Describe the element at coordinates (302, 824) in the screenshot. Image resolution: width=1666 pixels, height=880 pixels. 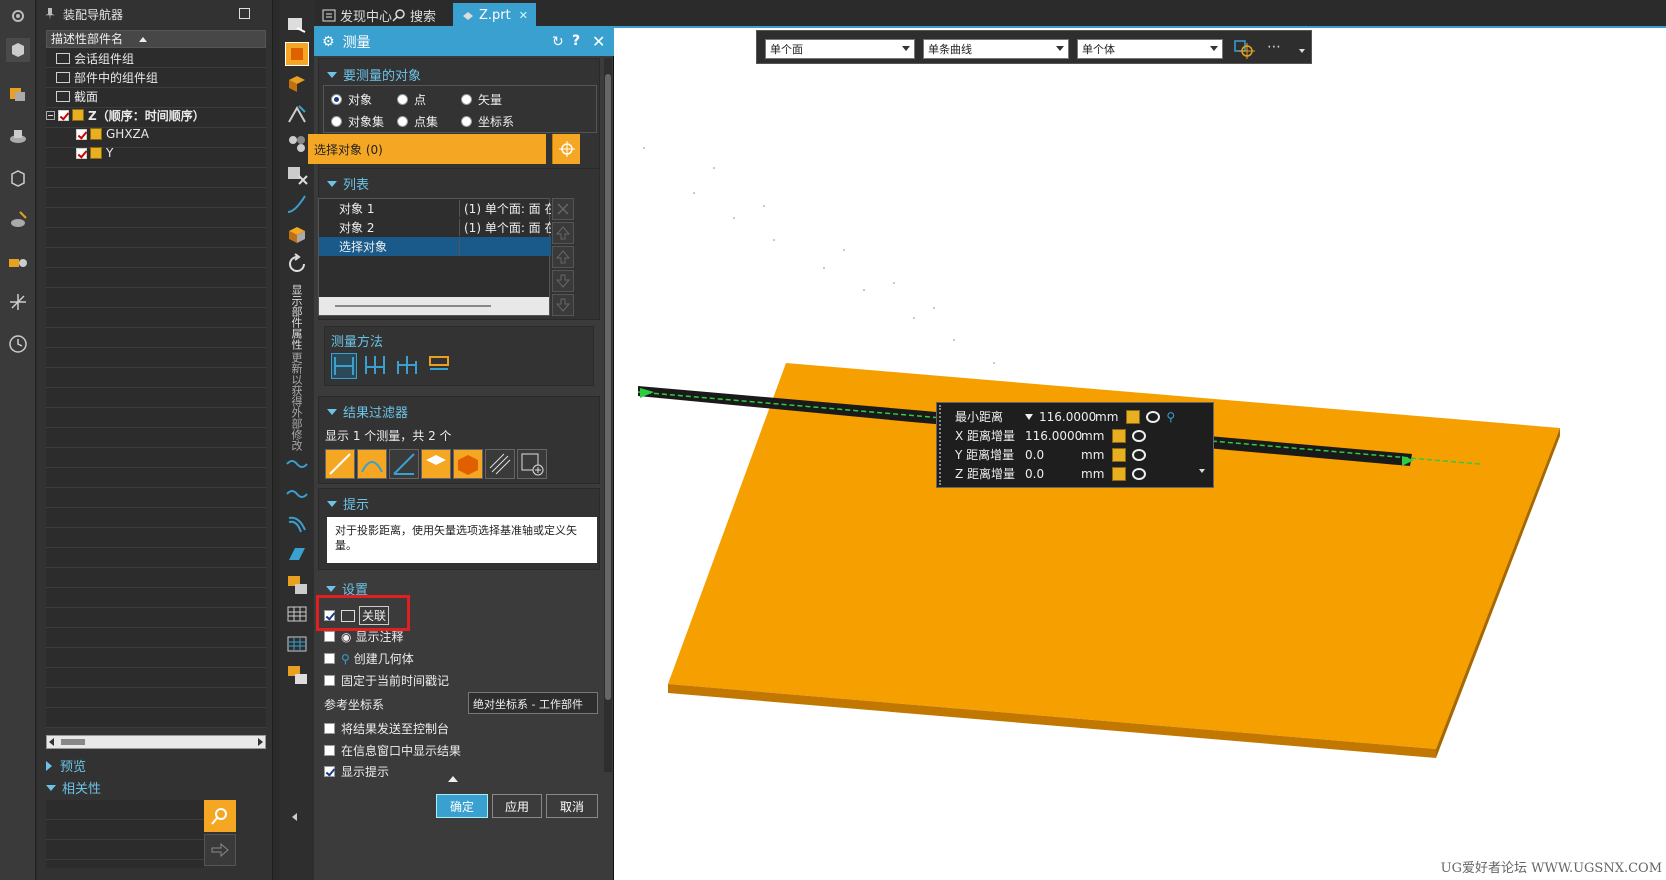
I see `collapse-toolbar-icon` at that location.